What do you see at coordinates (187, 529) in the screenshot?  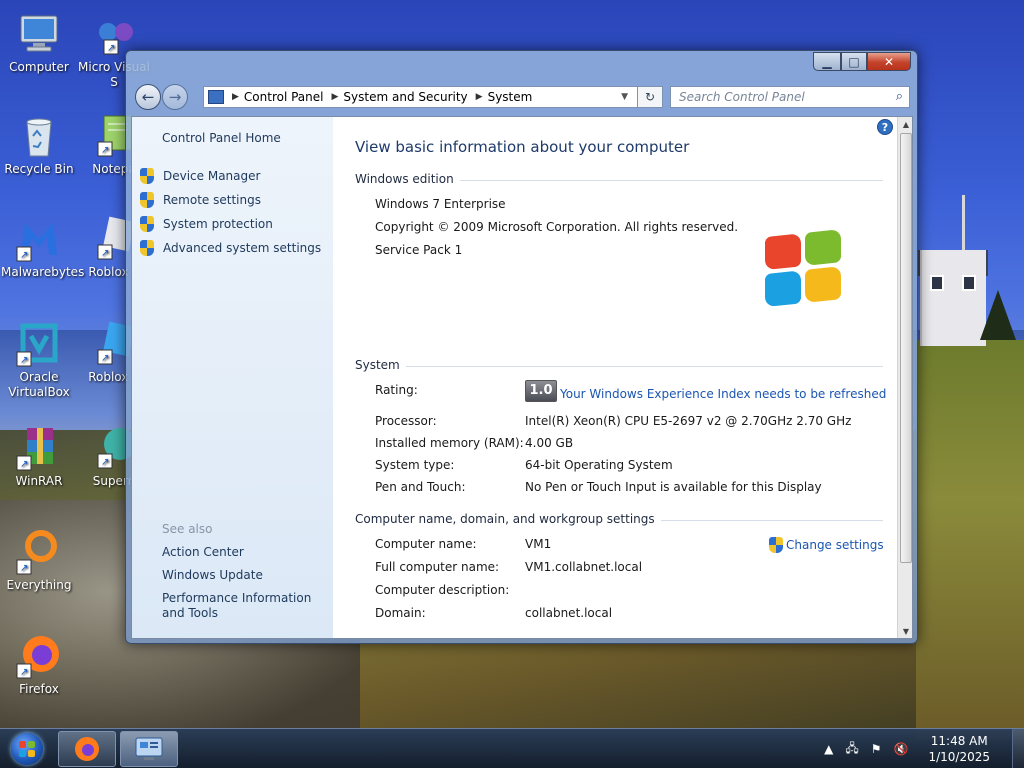 I see `see-also-heading: See also` at bounding box center [187, 529].